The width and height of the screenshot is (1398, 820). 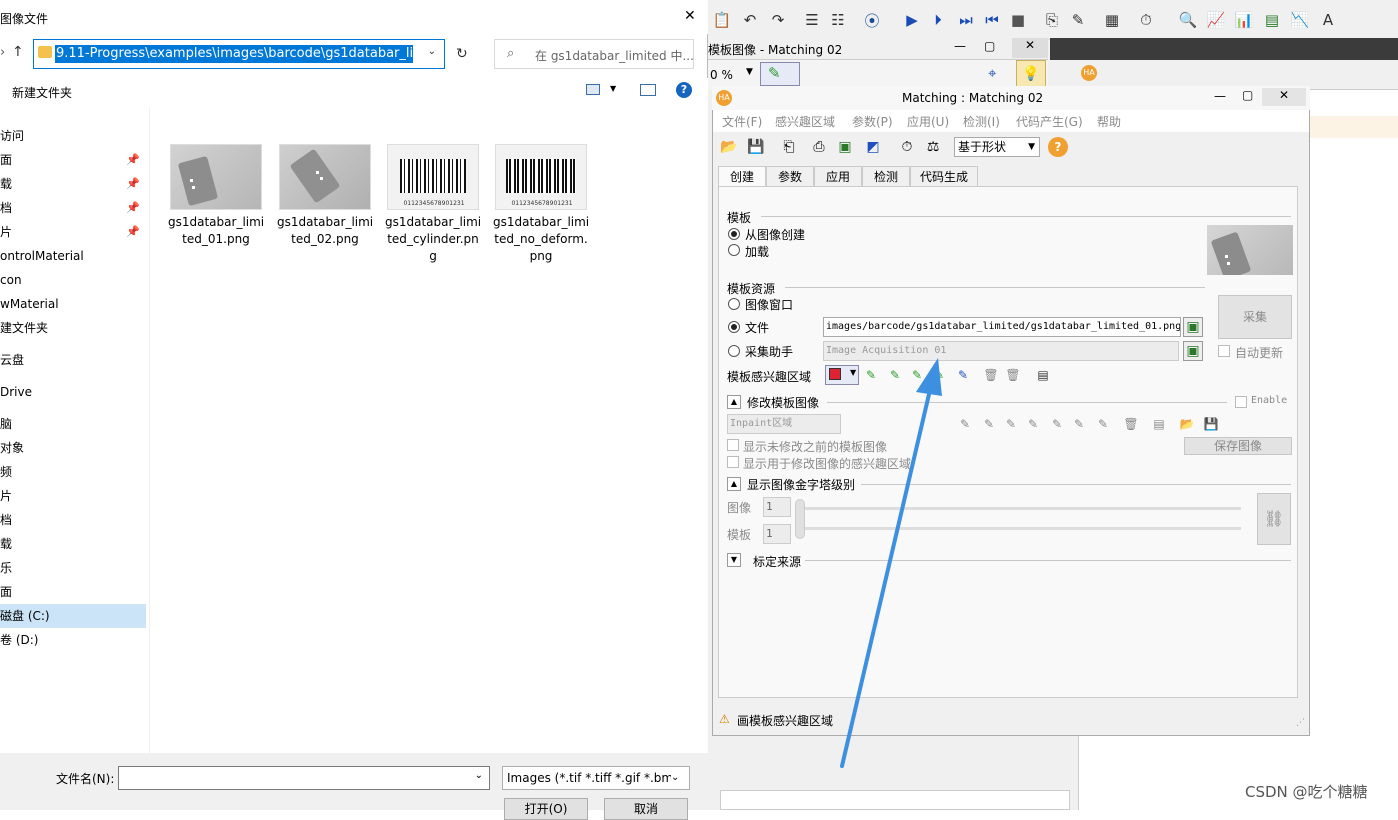 What do you see at coordinates (73, 280) in the screenshot?
I see `nav-item: con` at bounding box center [73, 280].